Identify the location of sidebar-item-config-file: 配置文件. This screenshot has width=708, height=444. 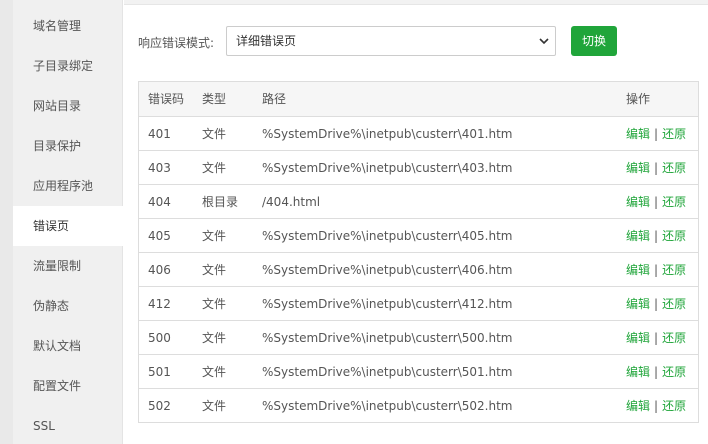
(61, 386).